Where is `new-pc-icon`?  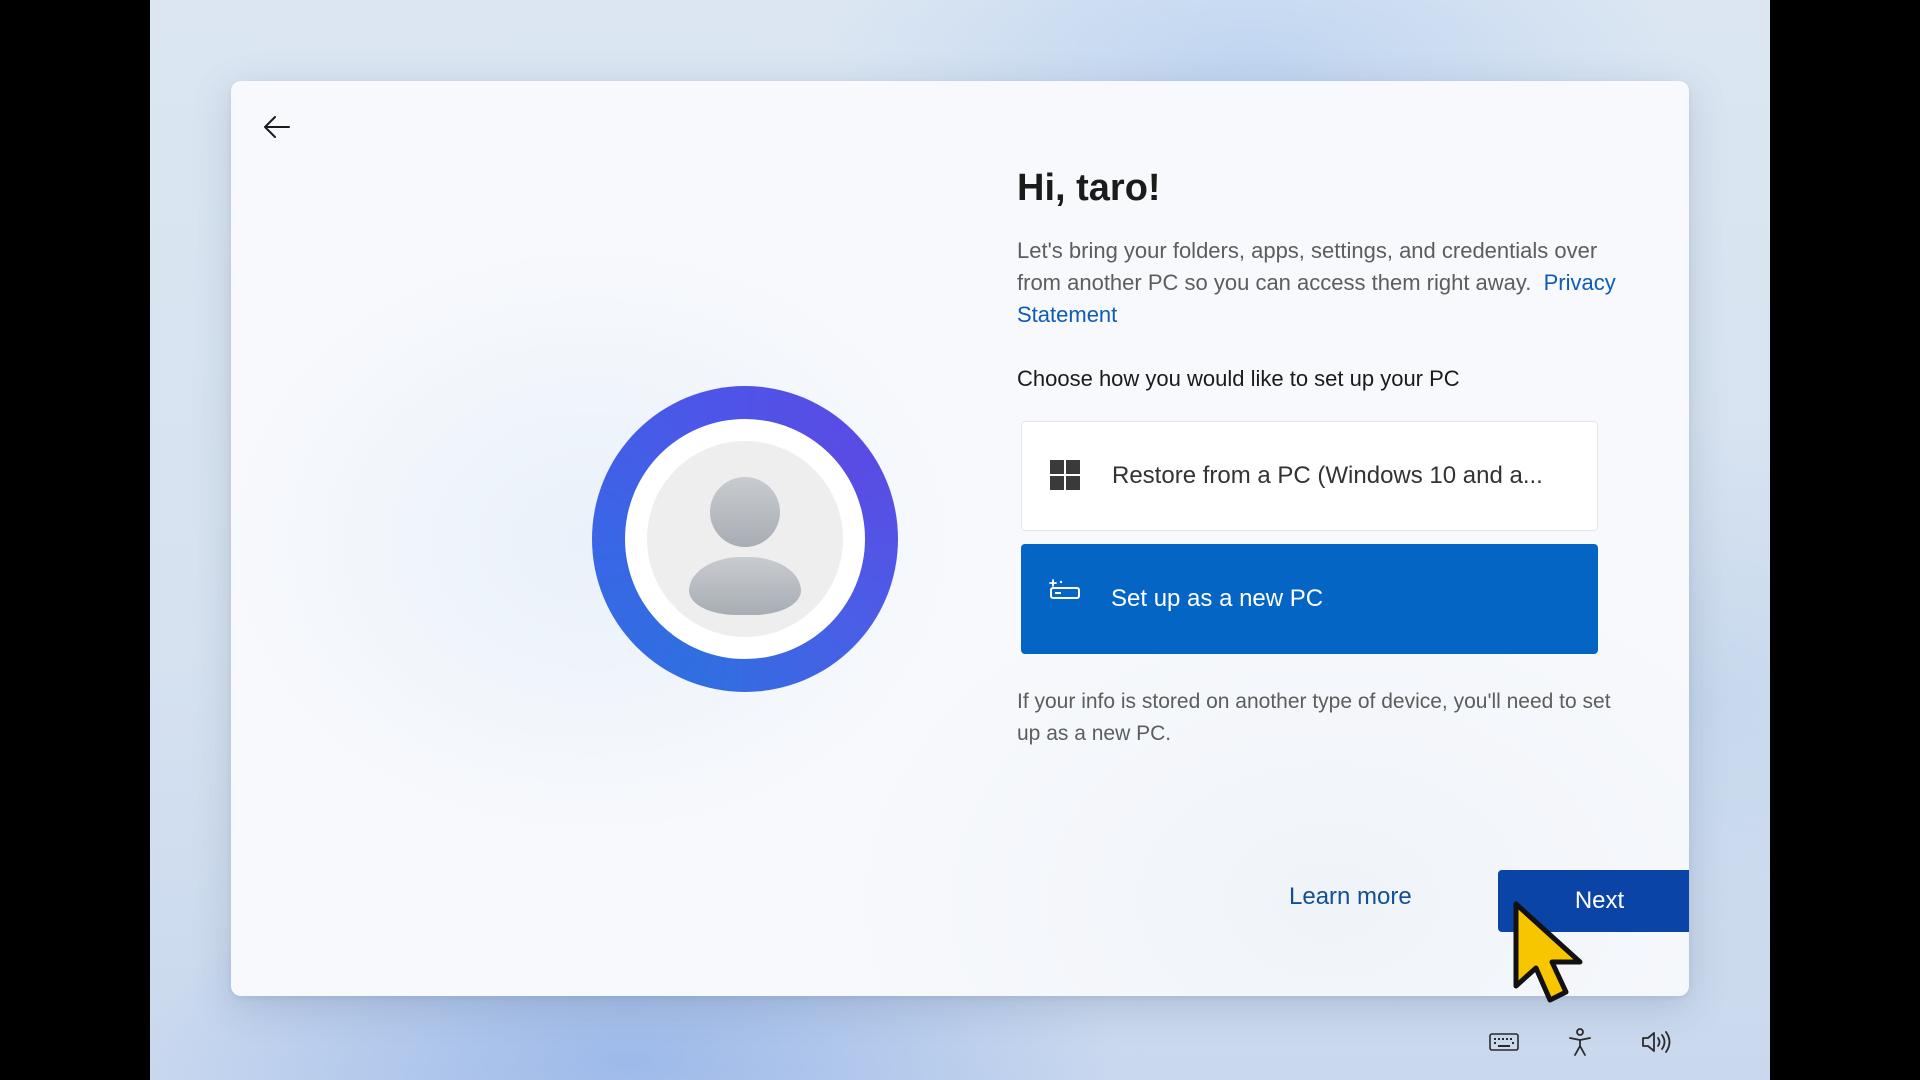 new-pc-icon is located at coordinates (1064, 591).